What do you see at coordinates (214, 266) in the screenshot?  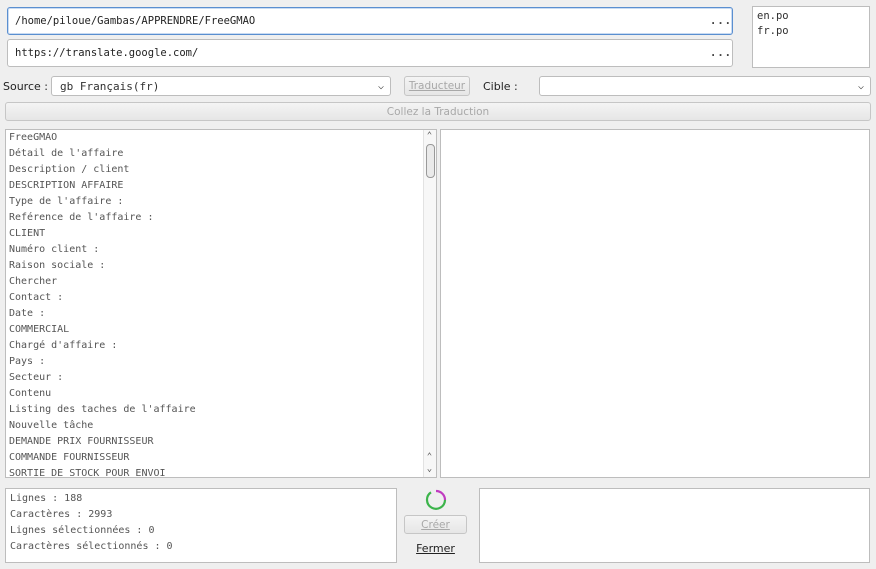 I see `source-line-item: Raison sociale :` at bounding box center [214, 266].